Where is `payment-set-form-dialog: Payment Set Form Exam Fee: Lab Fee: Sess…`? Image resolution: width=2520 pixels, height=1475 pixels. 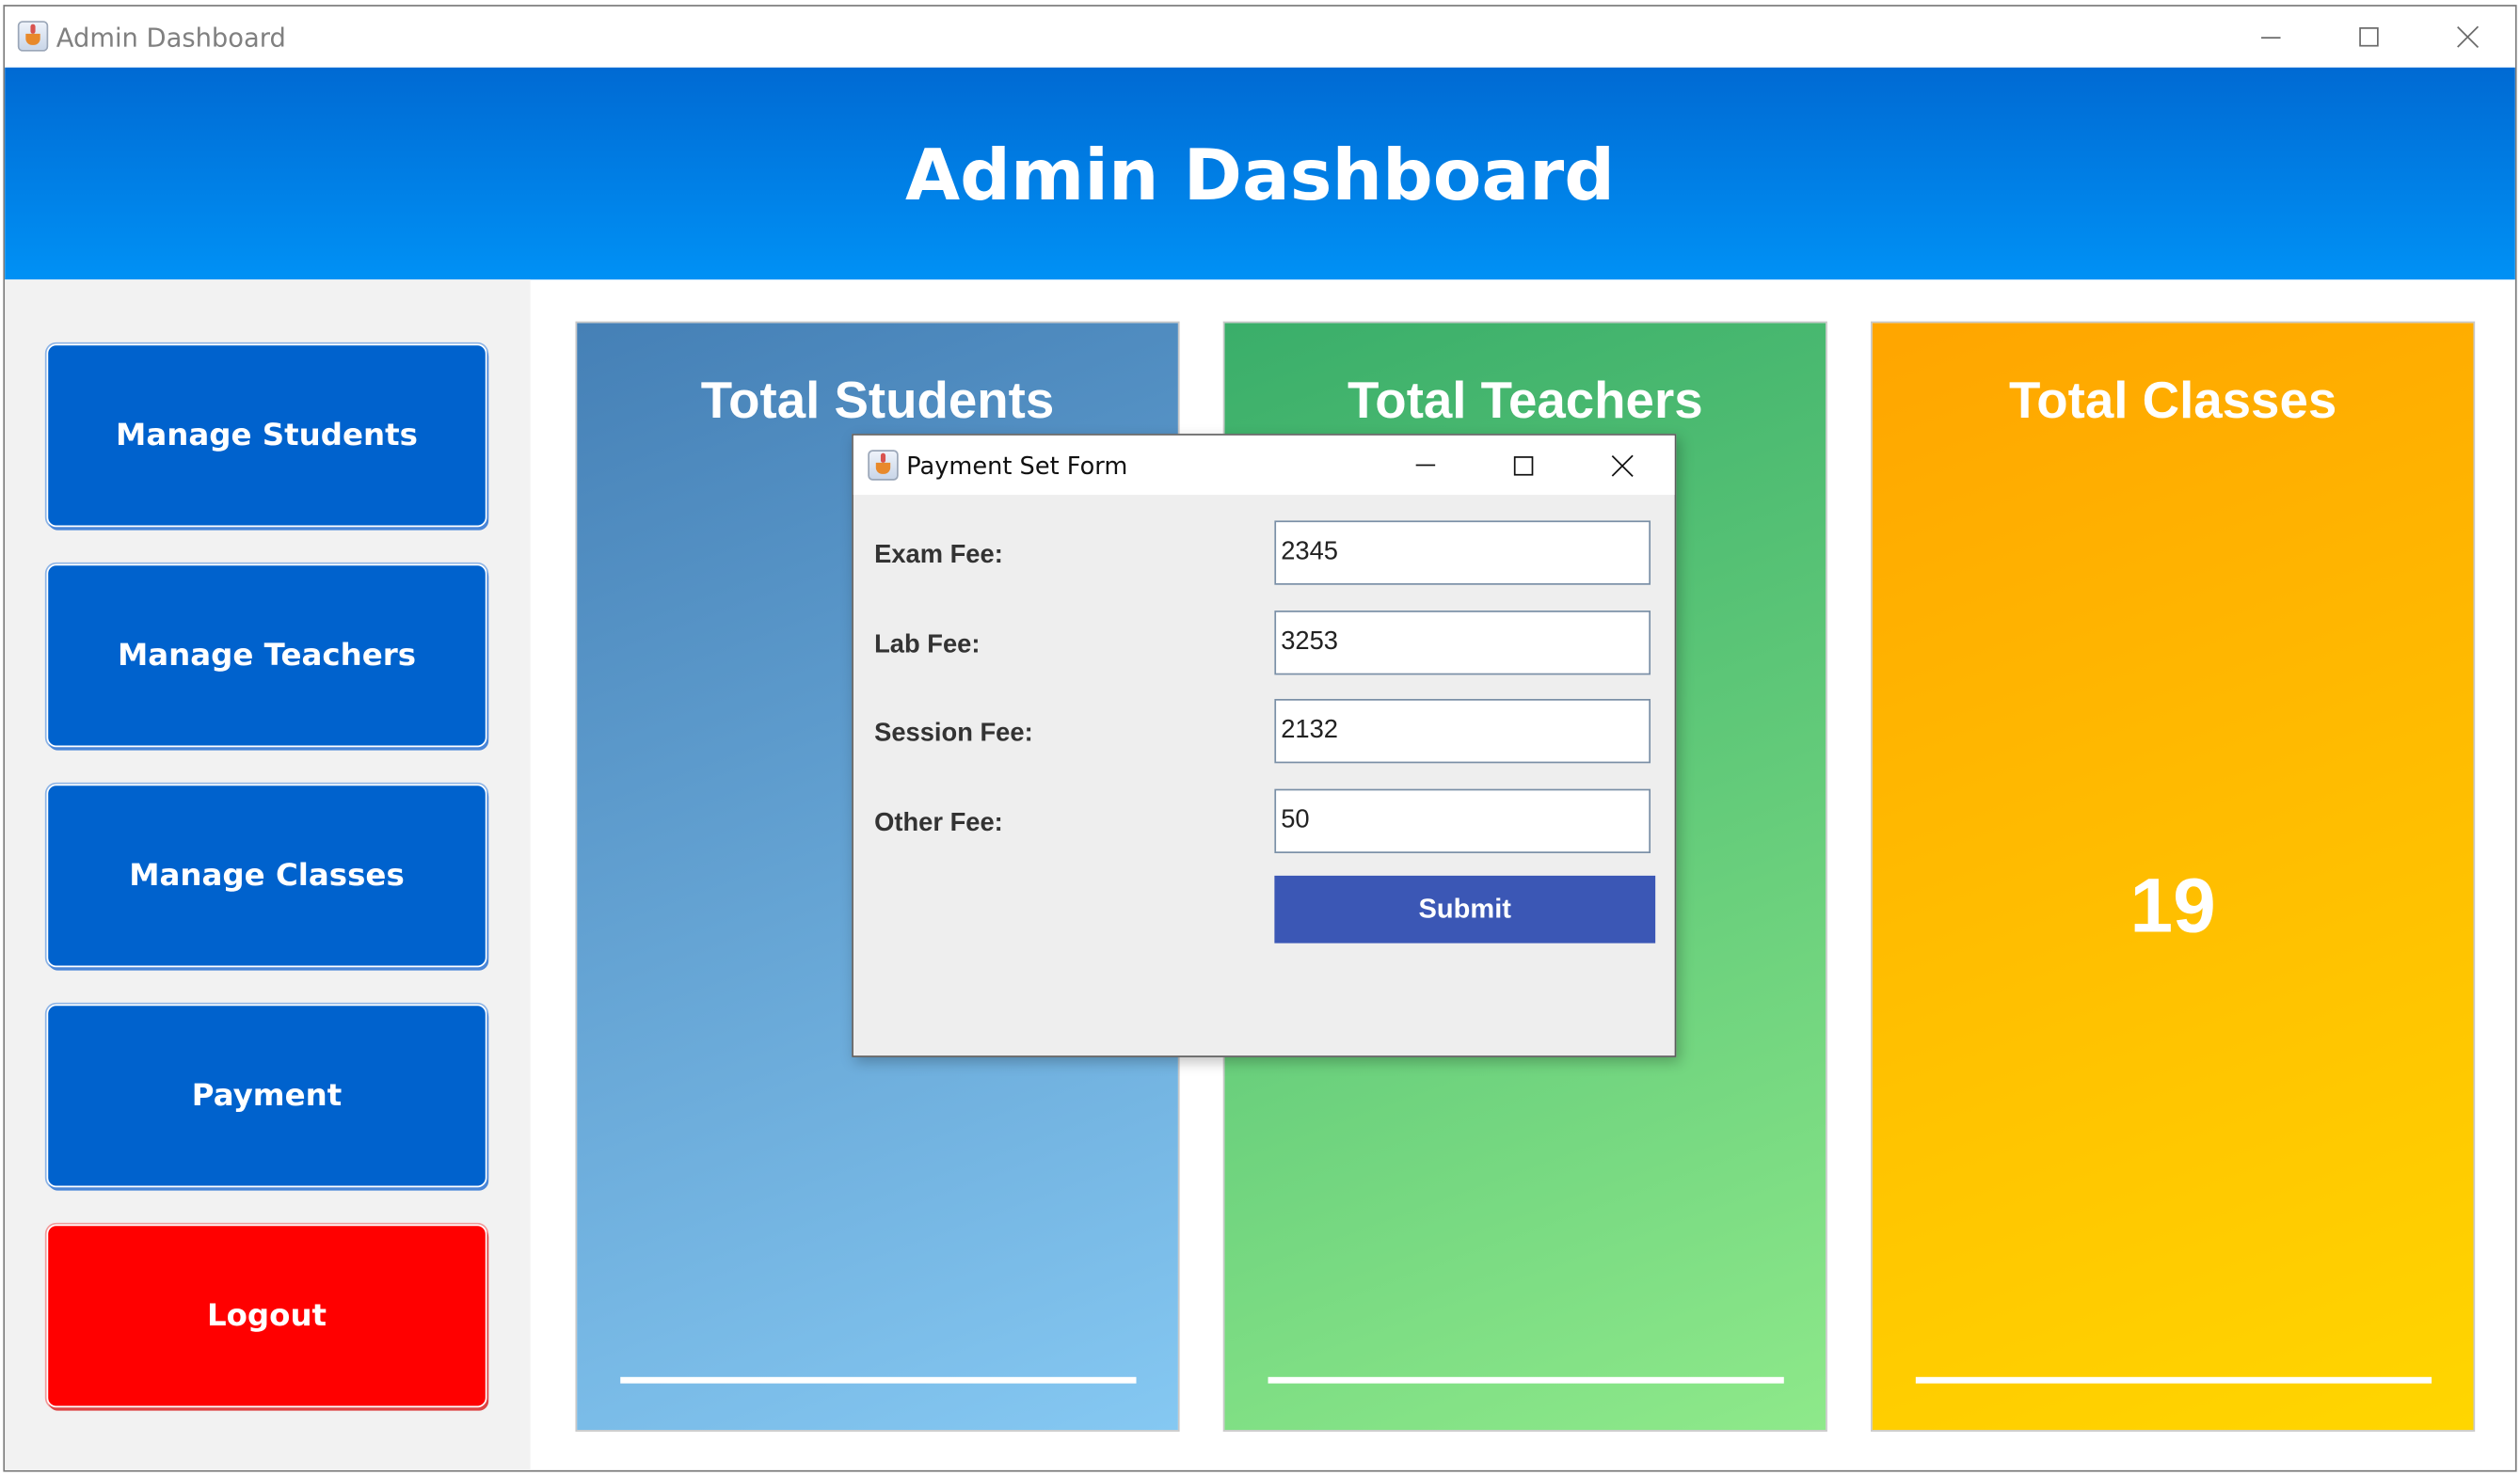
payment-set-form-dialog: Payment Set Form Exam Fee: Lab Fee: Sess… is located at coordinates (1264, 745).